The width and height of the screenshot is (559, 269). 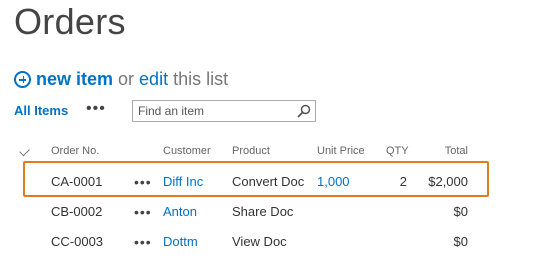 What do you see at coordinates (70, 21) in the screenshot?
I see `page-title: Orders` at bounding box center [70, 21].